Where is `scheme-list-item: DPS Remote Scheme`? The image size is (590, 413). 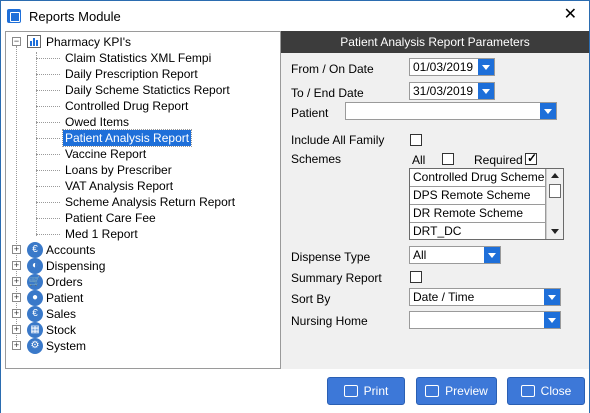
scheme-list-item: DPS Remote Scheme is located at coordinates (478, 196).